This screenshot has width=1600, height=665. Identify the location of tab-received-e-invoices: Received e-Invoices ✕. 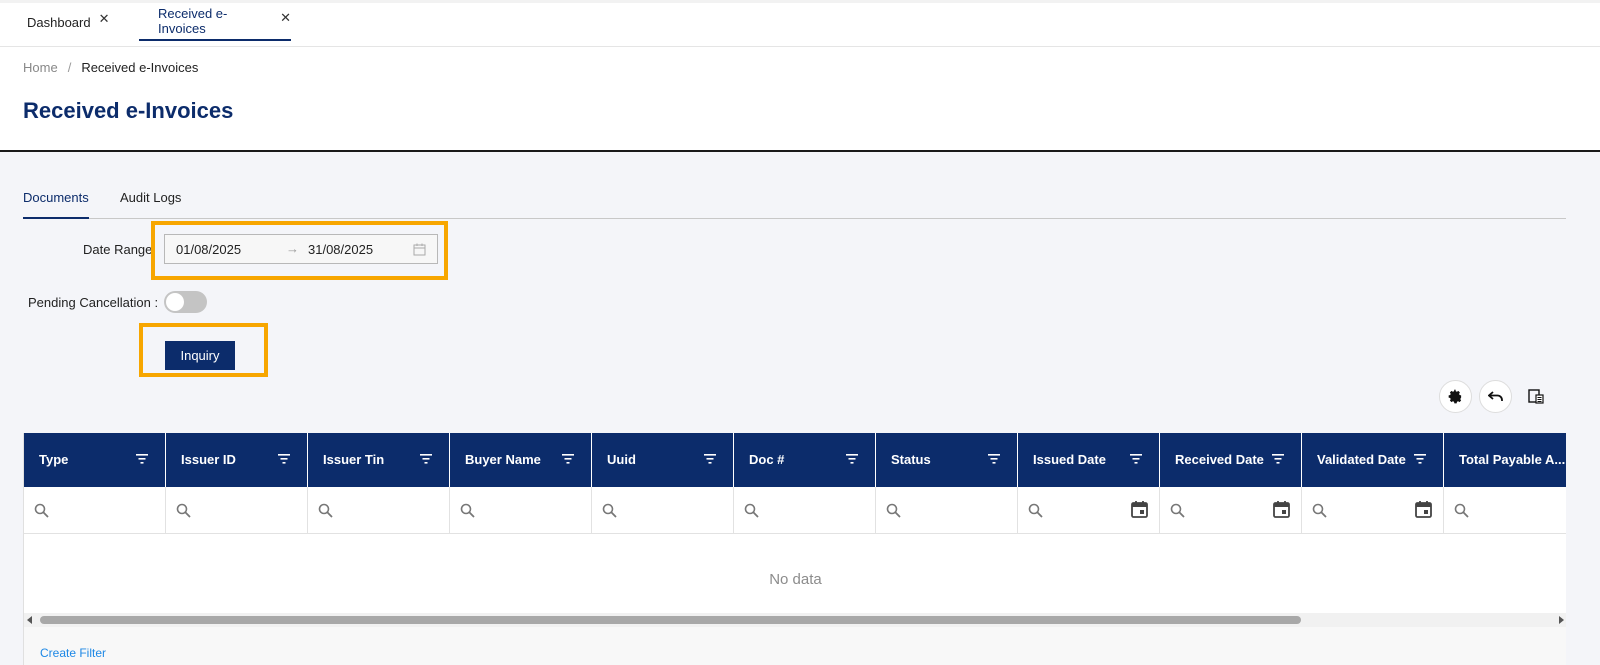
(215, 22).